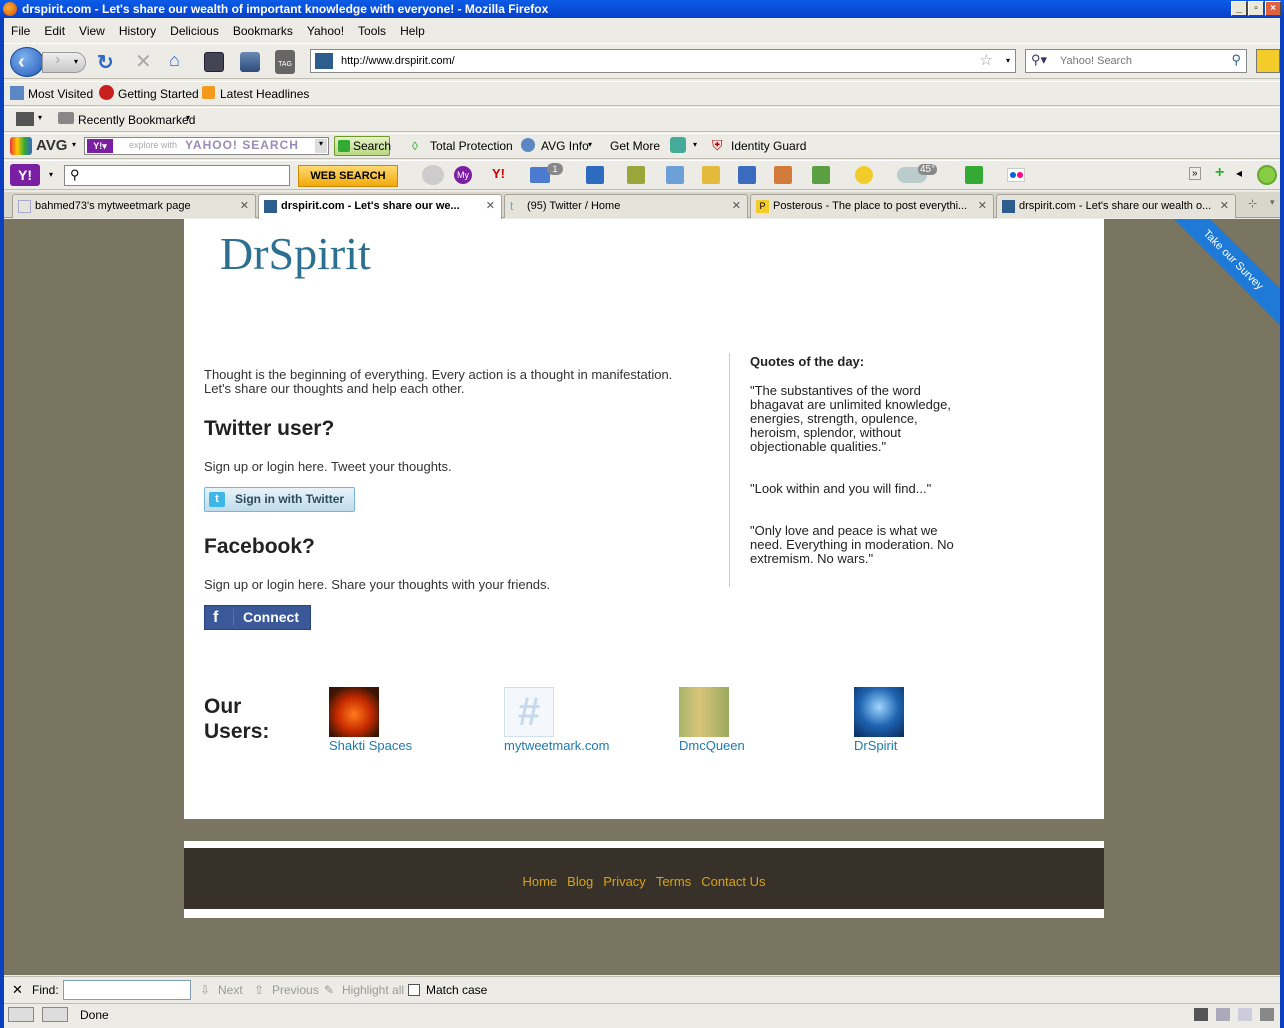 The image size is (1284, 1028). I want to click on yahoo-tool-4-icon, so click(675, 175).